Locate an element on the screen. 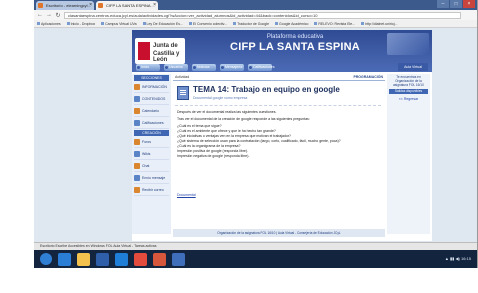 This screenshot has height=293, width=478. sidebar-item-envio-mensaje: Envío mensaje is located at coordinates (151, 178).